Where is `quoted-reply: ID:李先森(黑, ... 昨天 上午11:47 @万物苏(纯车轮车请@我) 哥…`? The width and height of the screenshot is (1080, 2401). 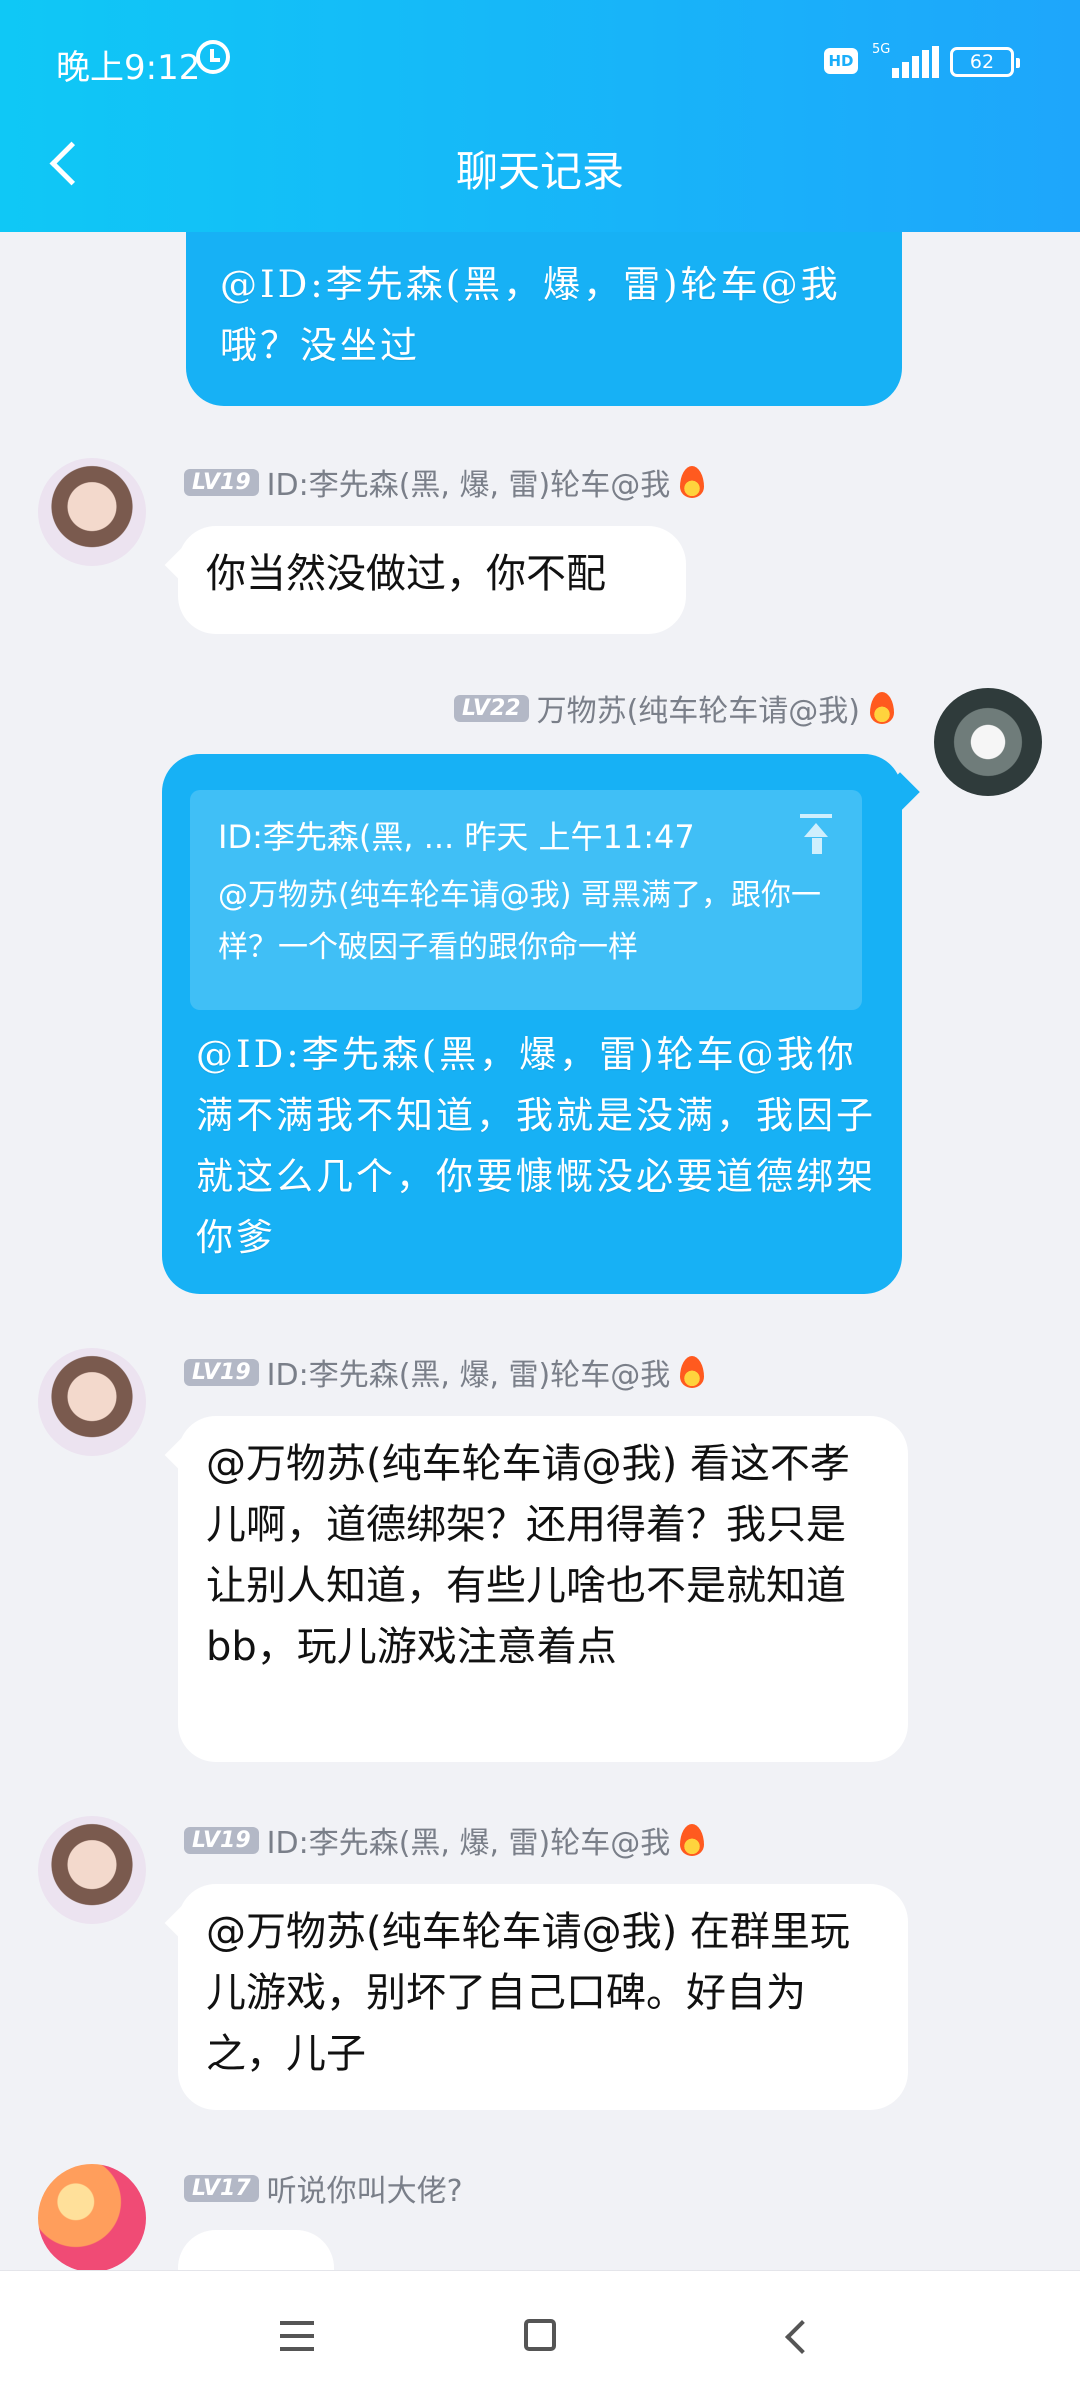
quoted-reply: ID:李先森(黑, ... 昨天 上午11:47 @万物苏(纯车轮车请@我) 哥… is located at coordinates (526, 900).